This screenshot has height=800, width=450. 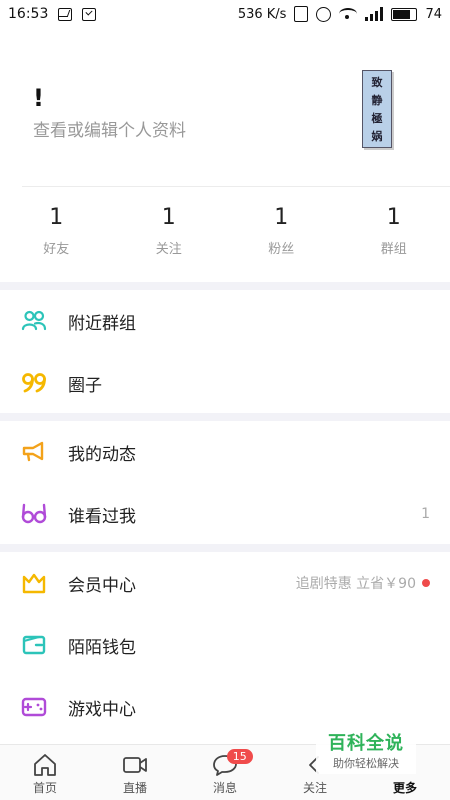 I want to click on avatar-char: 致, so click(x=377, y=82).